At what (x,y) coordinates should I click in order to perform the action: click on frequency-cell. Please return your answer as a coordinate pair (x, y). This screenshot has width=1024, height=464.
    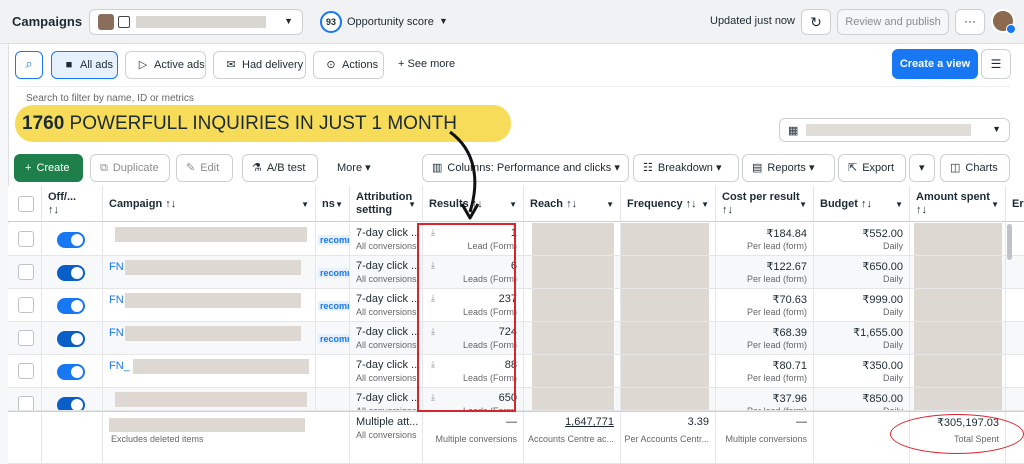
    Looking at the image, I should click on (668, 338).